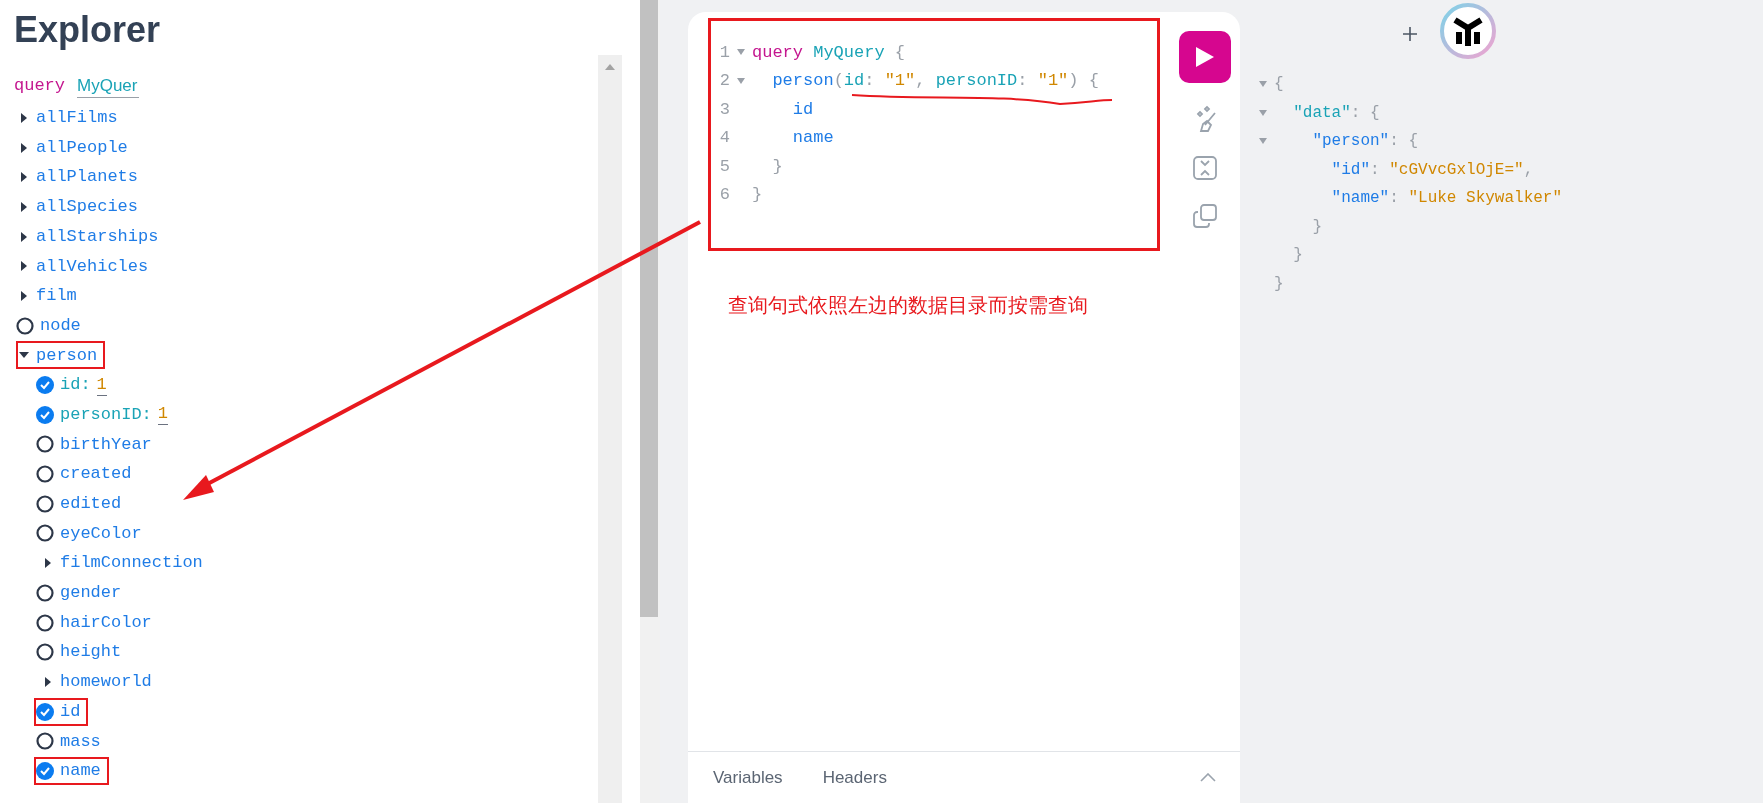 This screenshot has height=803, width=1763. I want to click on field-name: allFilms, so click(77, 118).